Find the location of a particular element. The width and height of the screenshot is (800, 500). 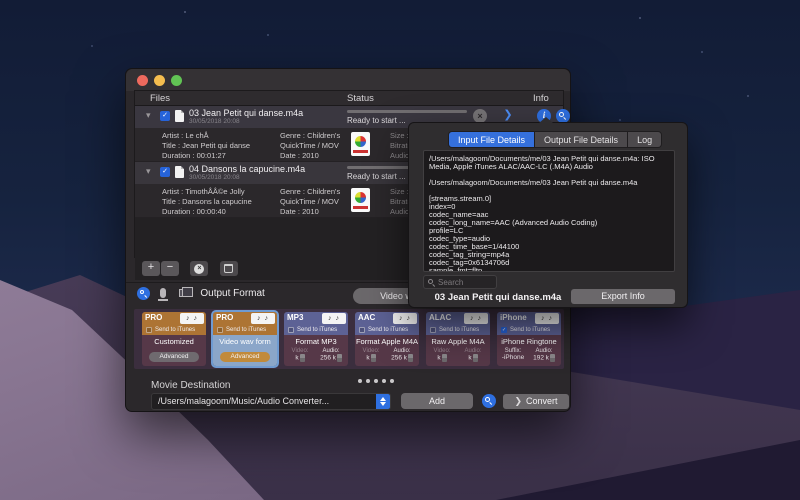

combo-stepper-icon is located at coordinates (383, 401).